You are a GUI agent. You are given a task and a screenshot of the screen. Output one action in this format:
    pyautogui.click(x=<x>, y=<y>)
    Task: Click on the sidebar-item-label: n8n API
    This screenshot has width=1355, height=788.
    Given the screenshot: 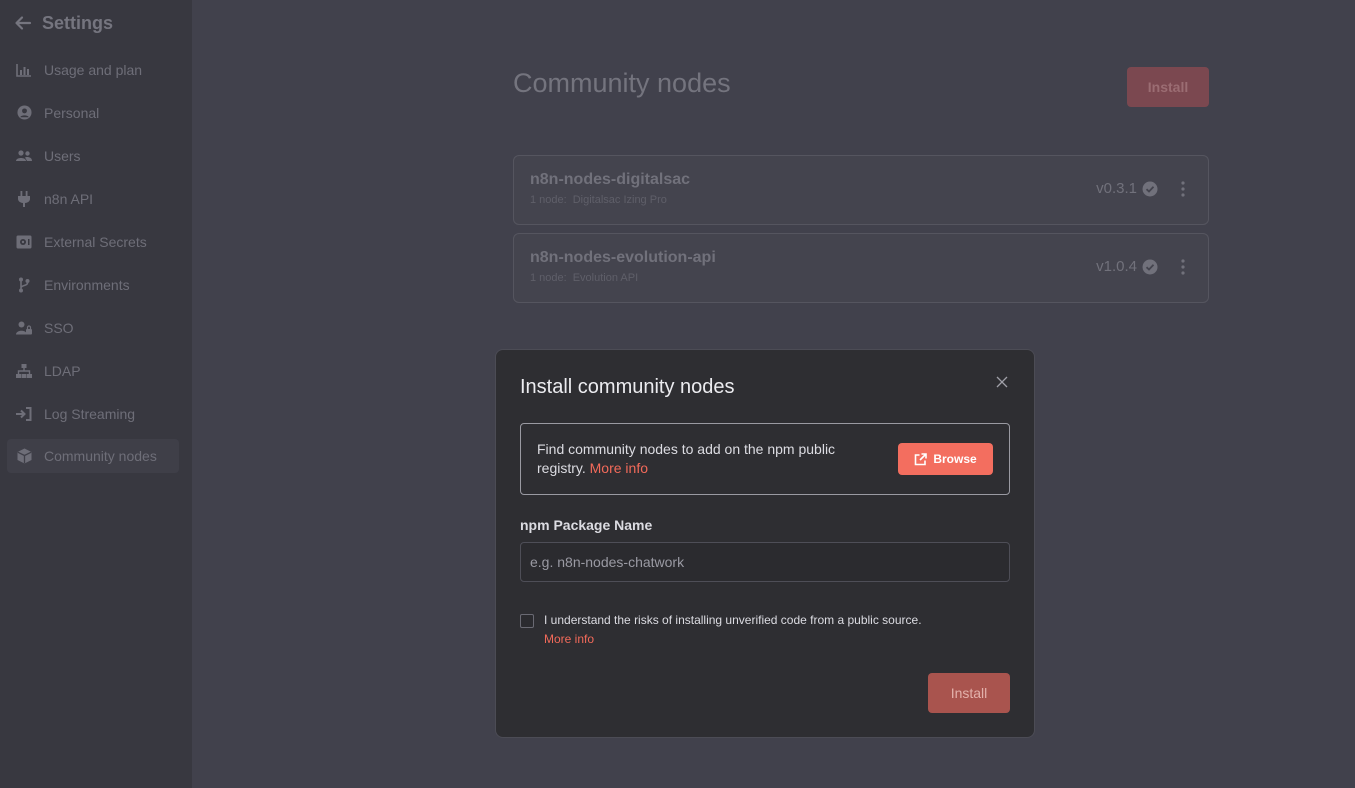 What is the action you would take?
    pyautogui.click(x=69, y=198)
    